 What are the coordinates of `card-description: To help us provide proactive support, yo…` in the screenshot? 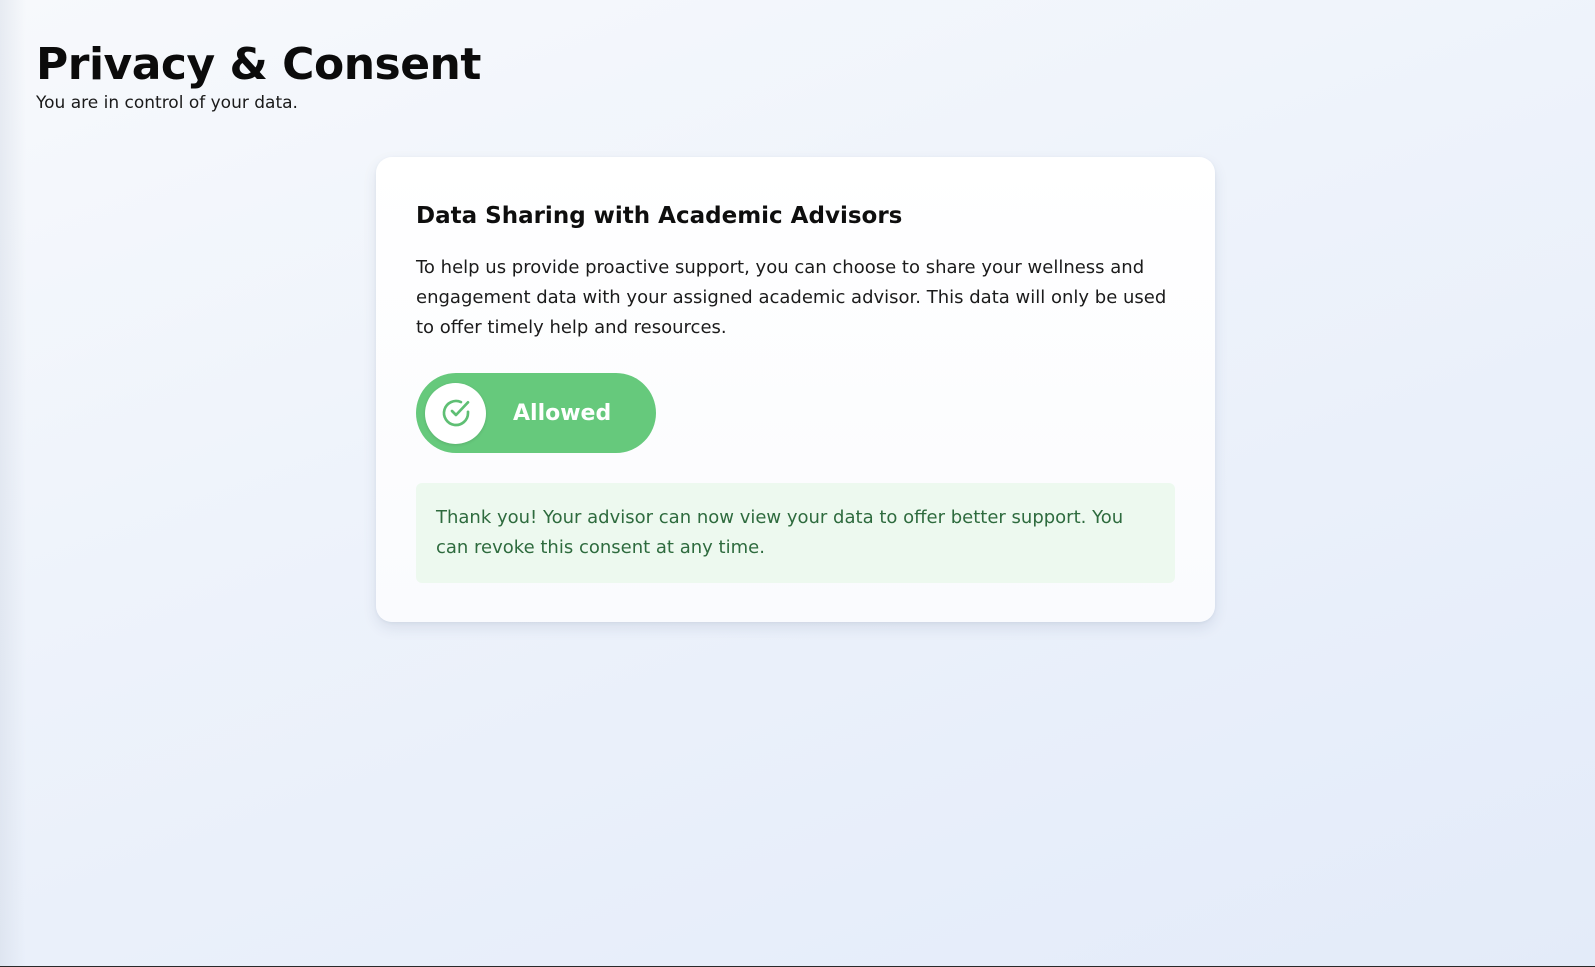 It's located at (791, 297).